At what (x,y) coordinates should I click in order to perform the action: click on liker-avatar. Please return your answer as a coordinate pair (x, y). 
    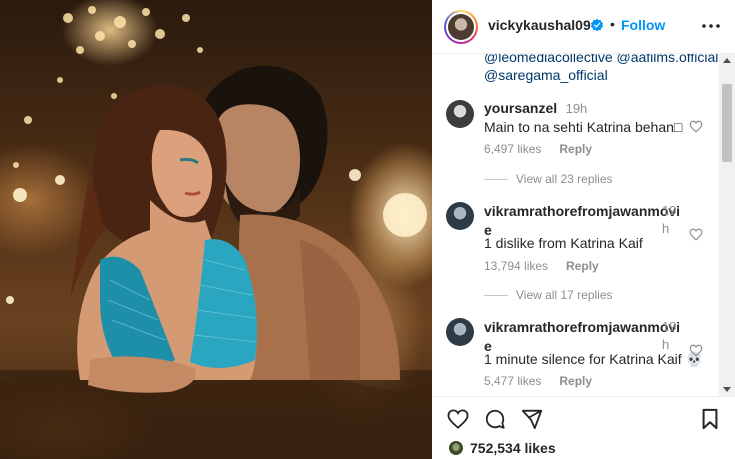
    Looking at the image, I should click on (456, 448).